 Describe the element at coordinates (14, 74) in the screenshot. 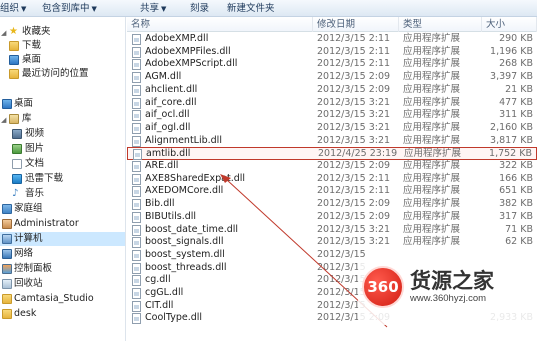

I see `recent-places-icon` at that location.